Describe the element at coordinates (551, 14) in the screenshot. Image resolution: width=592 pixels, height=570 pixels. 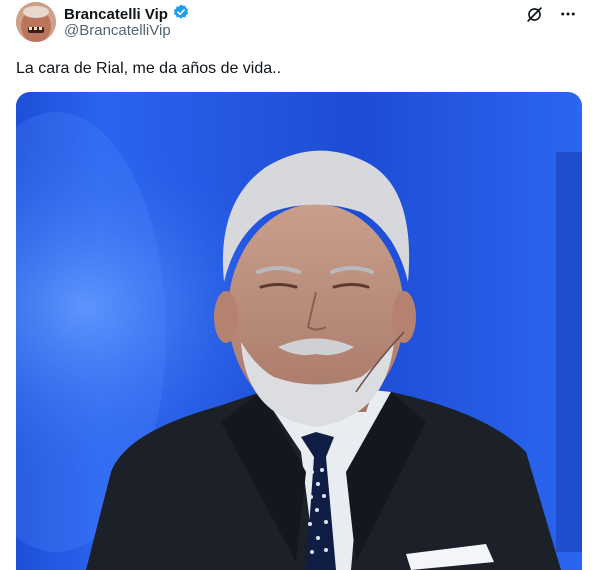
I see `tweet-actions` at that location.